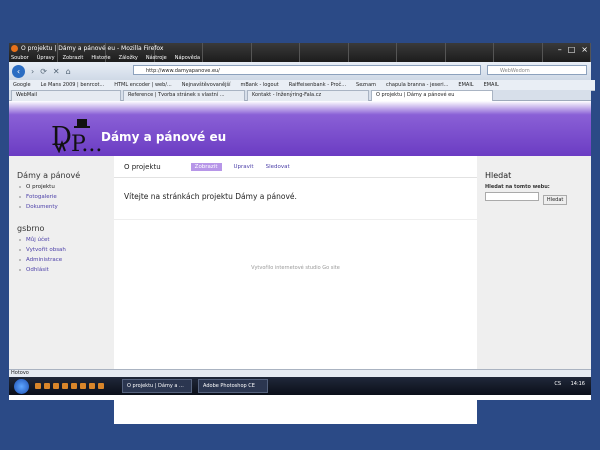 The height and width of the screenshot is (450, 600). I want to click on back-icon: ‹, so click(18, 71).